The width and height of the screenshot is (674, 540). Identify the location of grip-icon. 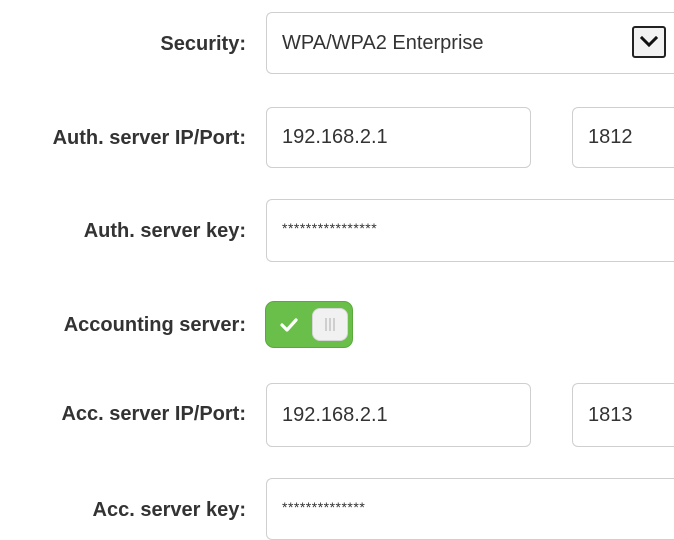
(330, 324).